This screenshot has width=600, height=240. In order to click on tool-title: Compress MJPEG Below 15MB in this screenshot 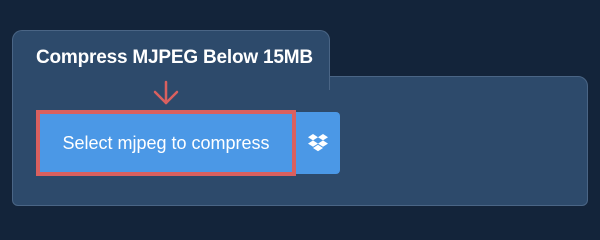, I will do `click(174, 57)`.